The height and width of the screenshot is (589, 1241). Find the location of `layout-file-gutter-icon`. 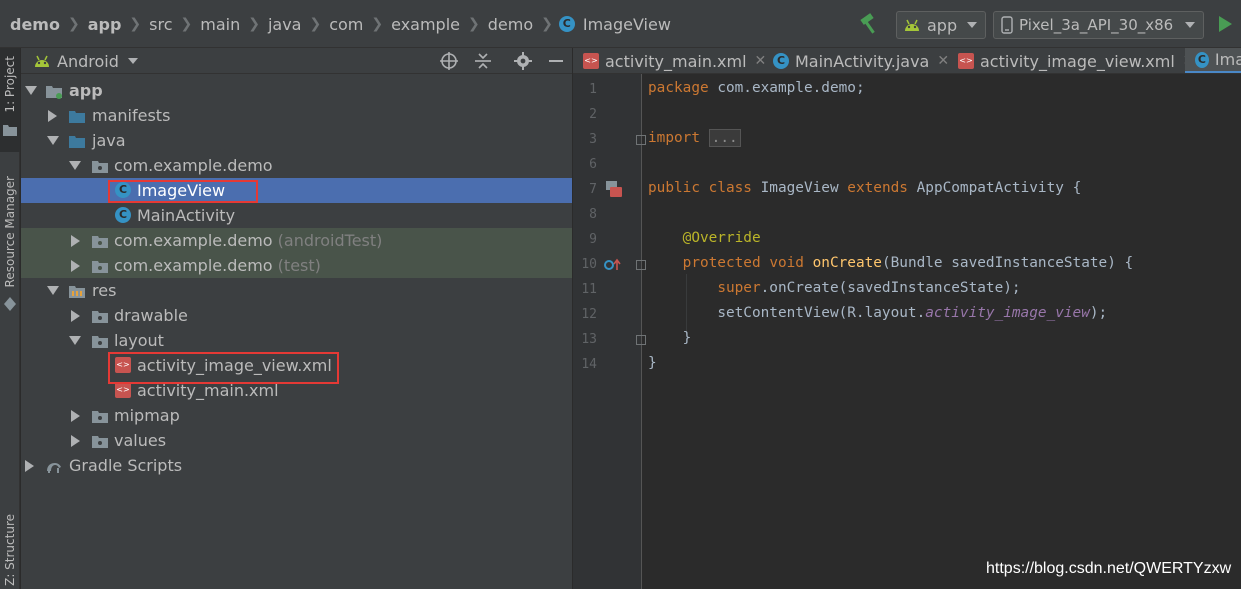

layout-file-gutter-icon is located at coordinates (614, 189).